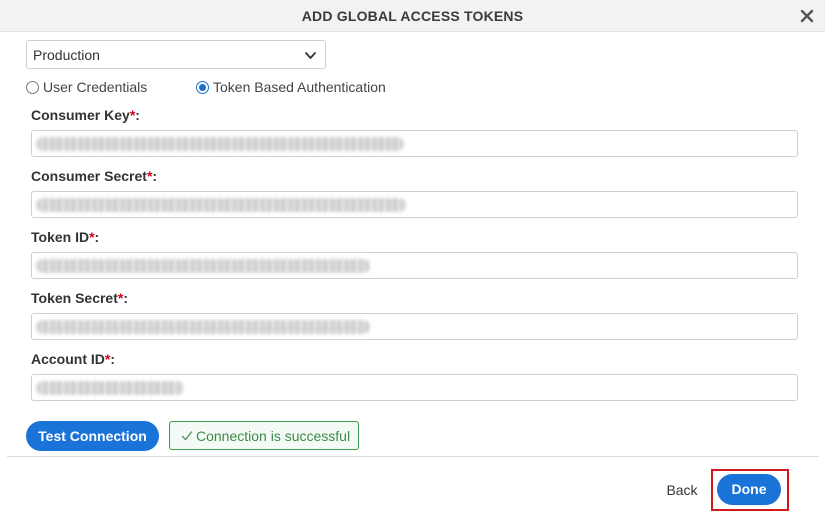 This screenshot has height=519, width=825. I want to click on back-button: Back, so click(682, 490).